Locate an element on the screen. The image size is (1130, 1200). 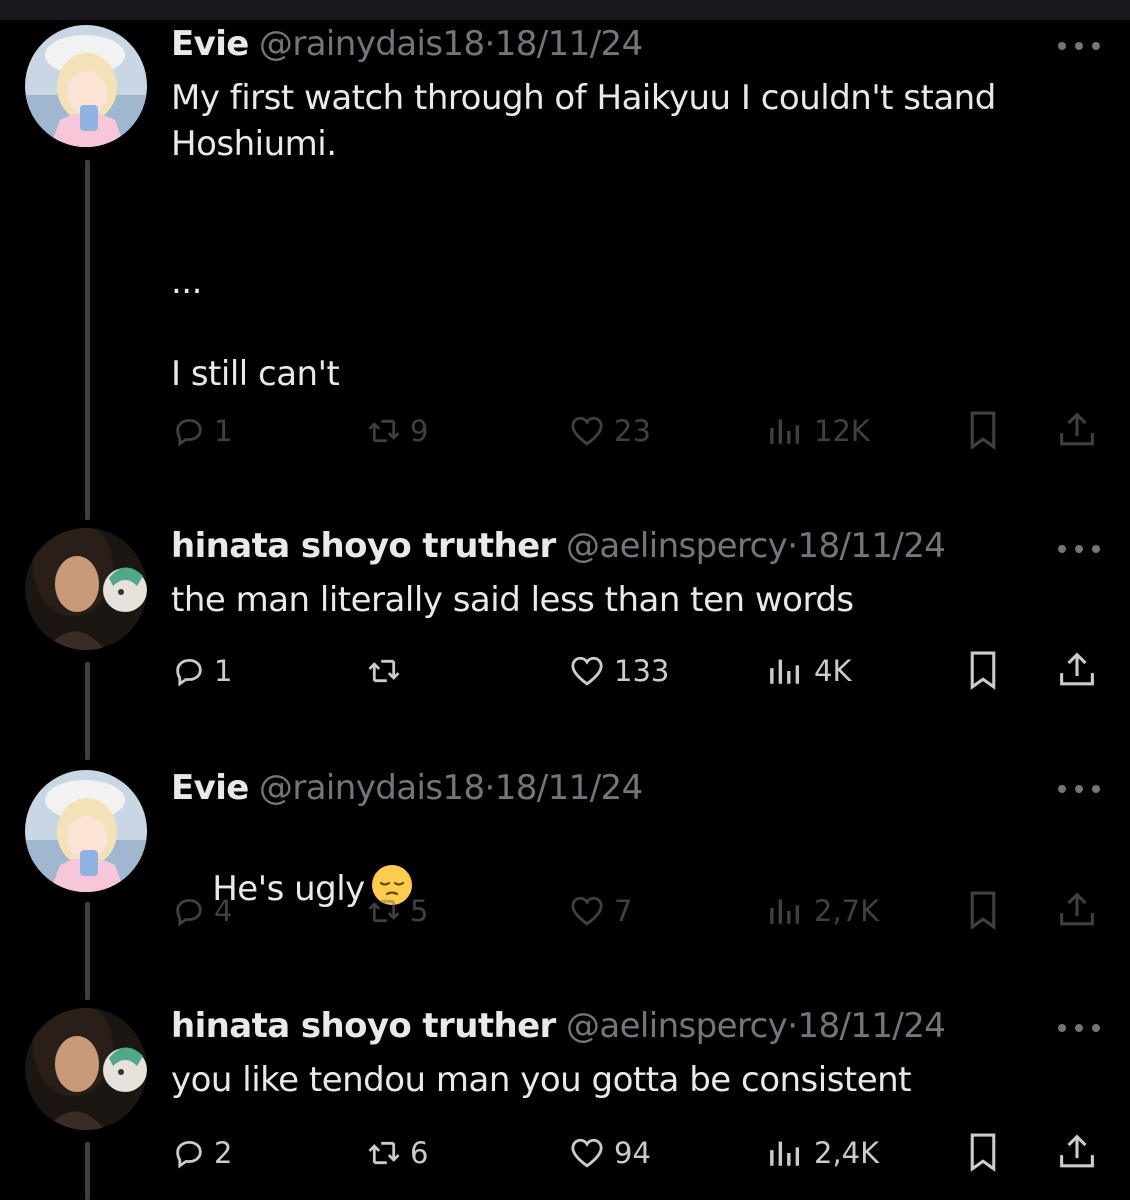
reply-button: 2 is located at coordinates (202, 1153).